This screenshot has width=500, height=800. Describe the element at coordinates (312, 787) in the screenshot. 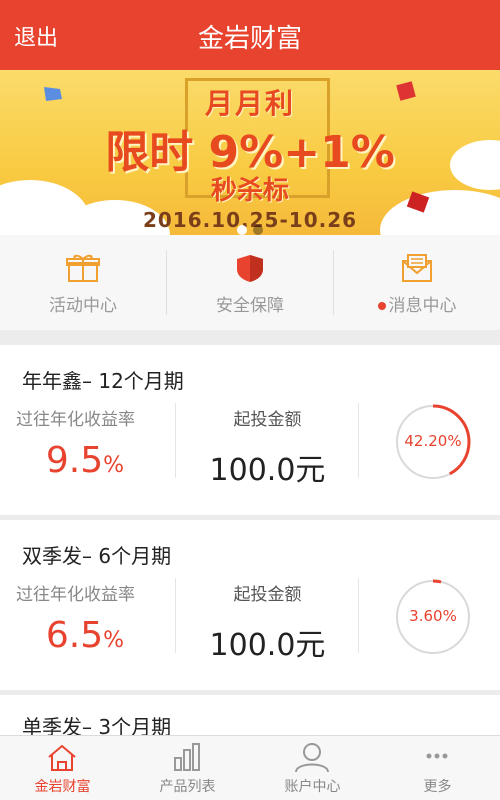

I see `tab-label: 账户中心` at that location.